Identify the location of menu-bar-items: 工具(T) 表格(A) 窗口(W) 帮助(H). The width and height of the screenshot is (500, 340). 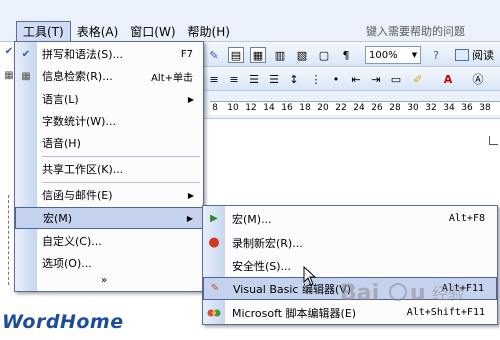
(118, 31).